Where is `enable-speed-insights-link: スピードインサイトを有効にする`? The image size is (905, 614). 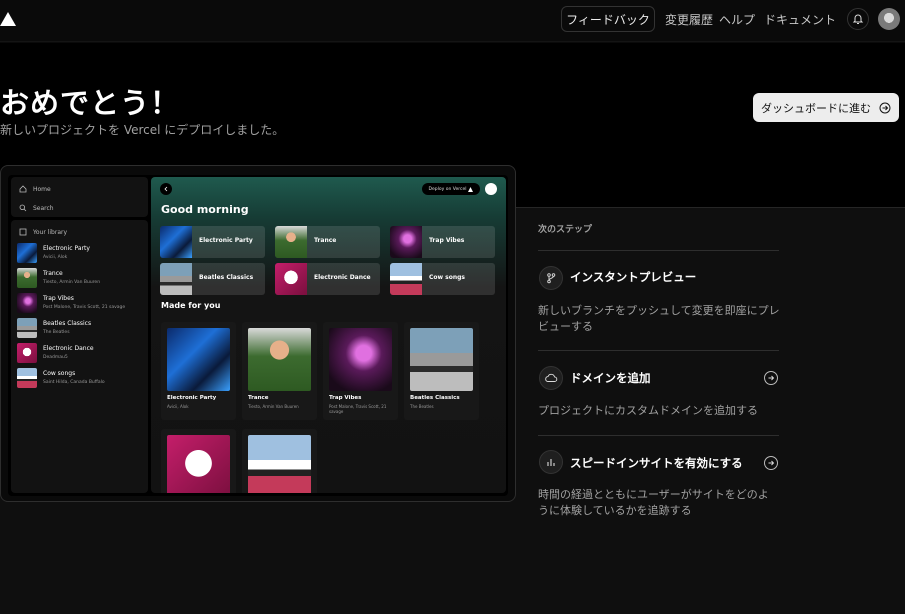 enable-speed-insights-link: スピードインサイトを有効にする is located at coordinates (656, 463).